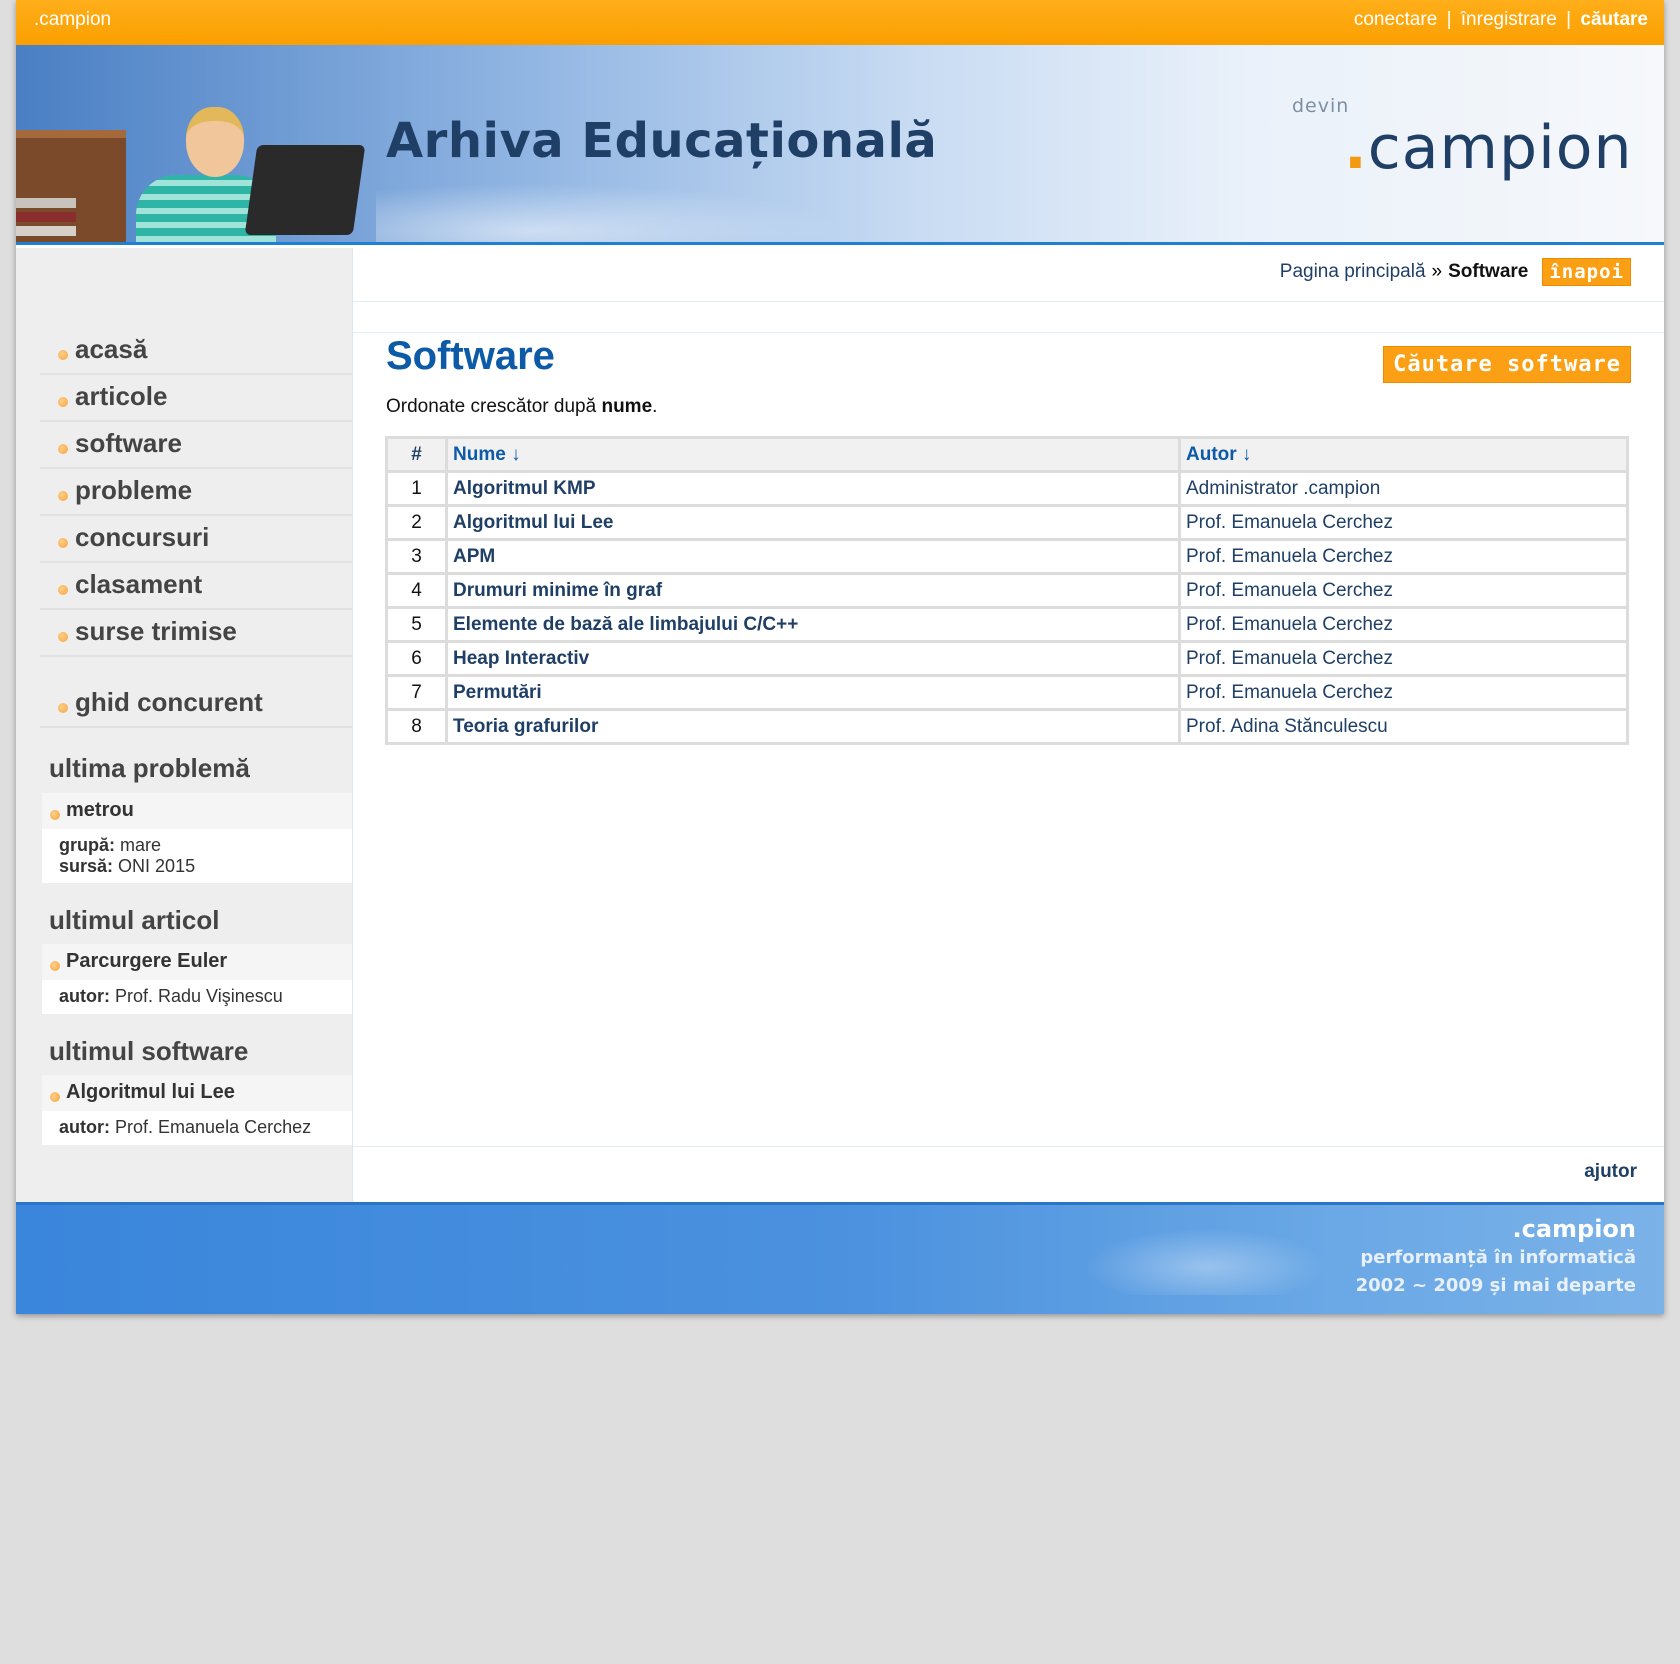 The height and width of the screenshot is (1664, 1680). What do you see at coordinates (142, 537) in the screenshot?
I see `menu-item-label: concursuri` at bounding box center [142, 537].